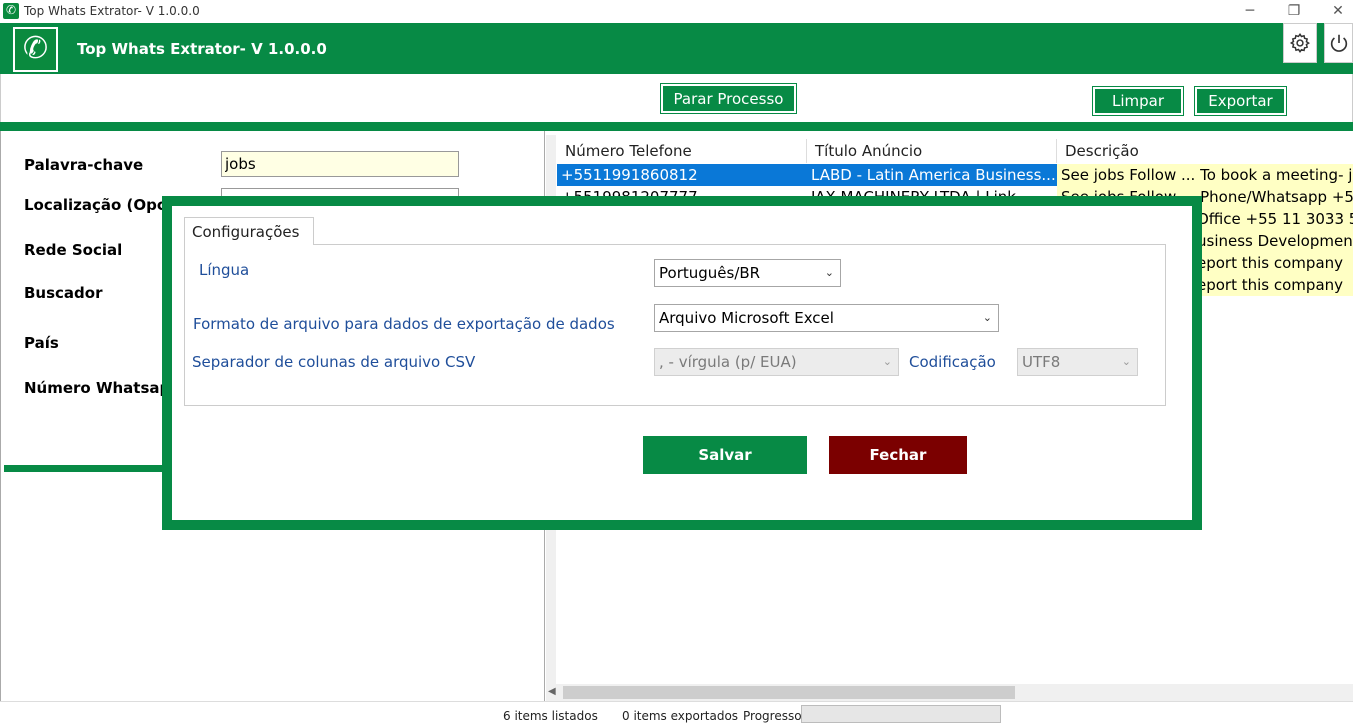  I want to click on tab-settings: Configurações, so click(249, 231).